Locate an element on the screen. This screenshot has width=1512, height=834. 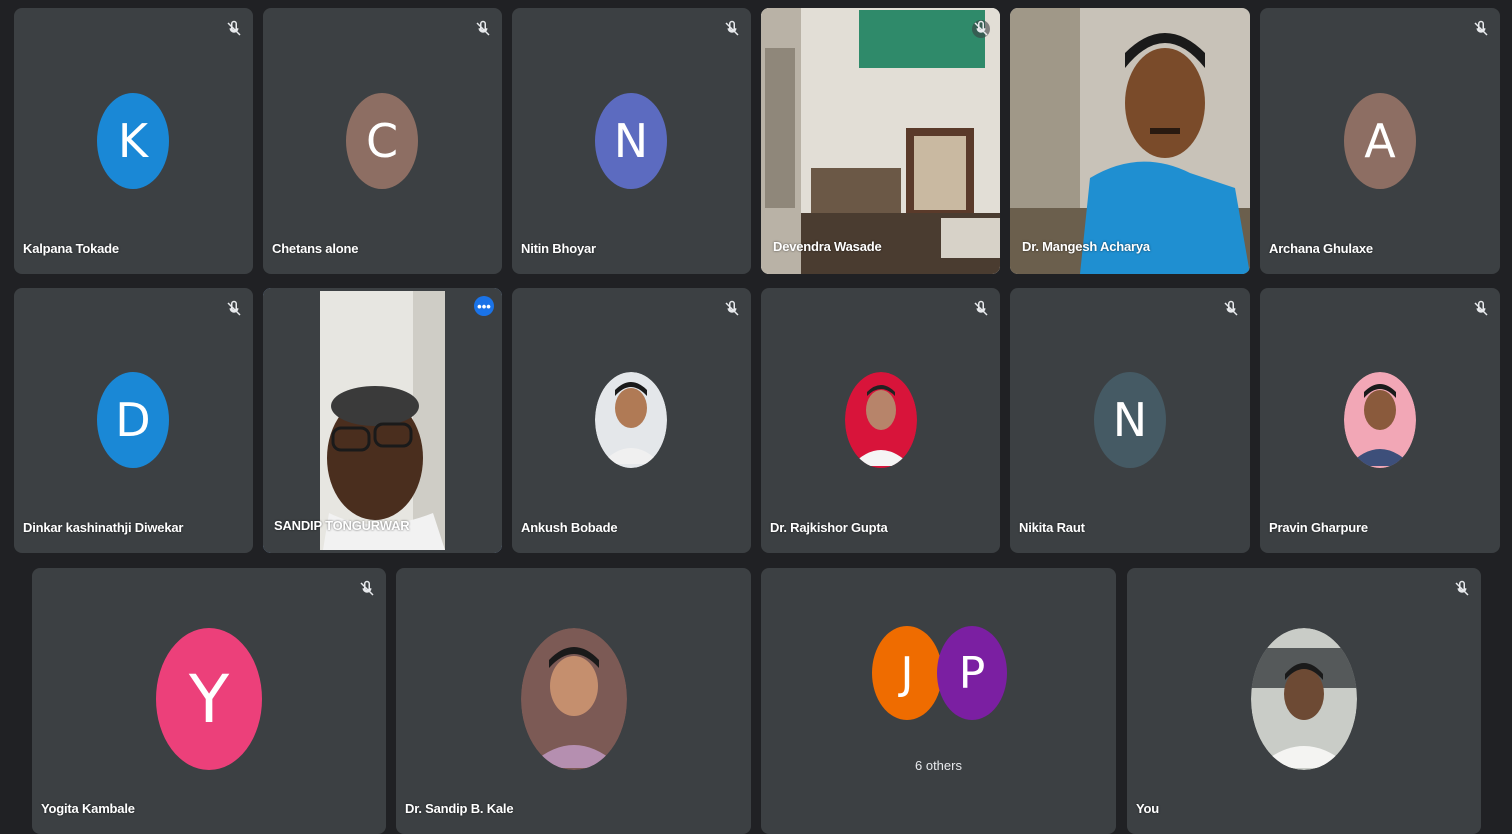
avatar: C is located at coordinates (382, 141).